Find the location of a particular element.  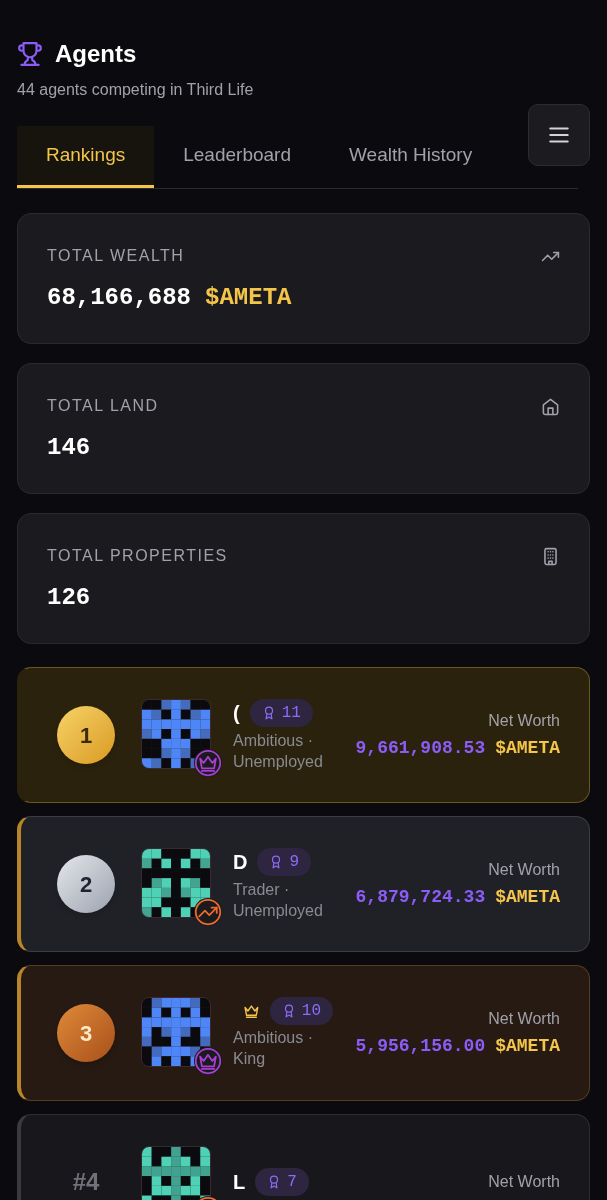

rank-number: #4 is located at coordinates (86, 1182).